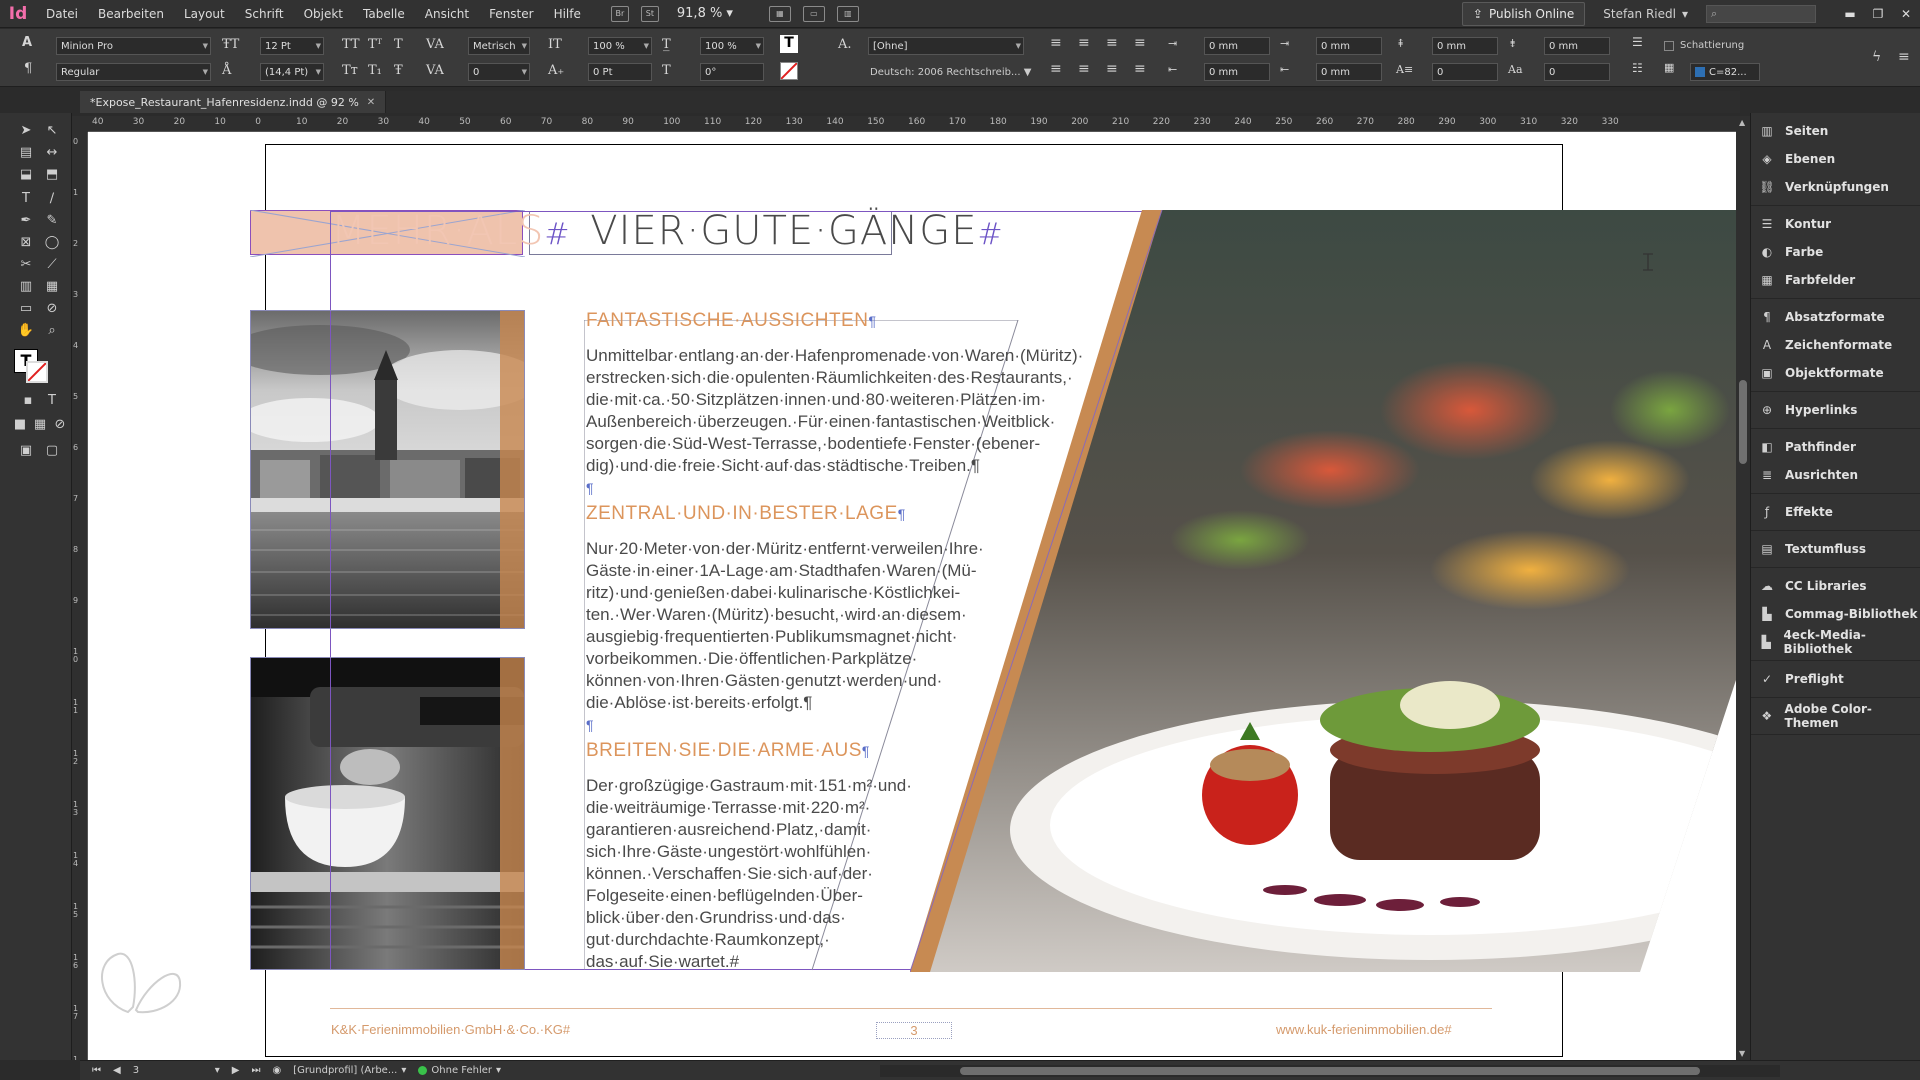 This screenshot has width=1920, height=1080. I want to click on language-field: Deutsch: 2006 Rechtschreib... ▼, so click(950, 72).